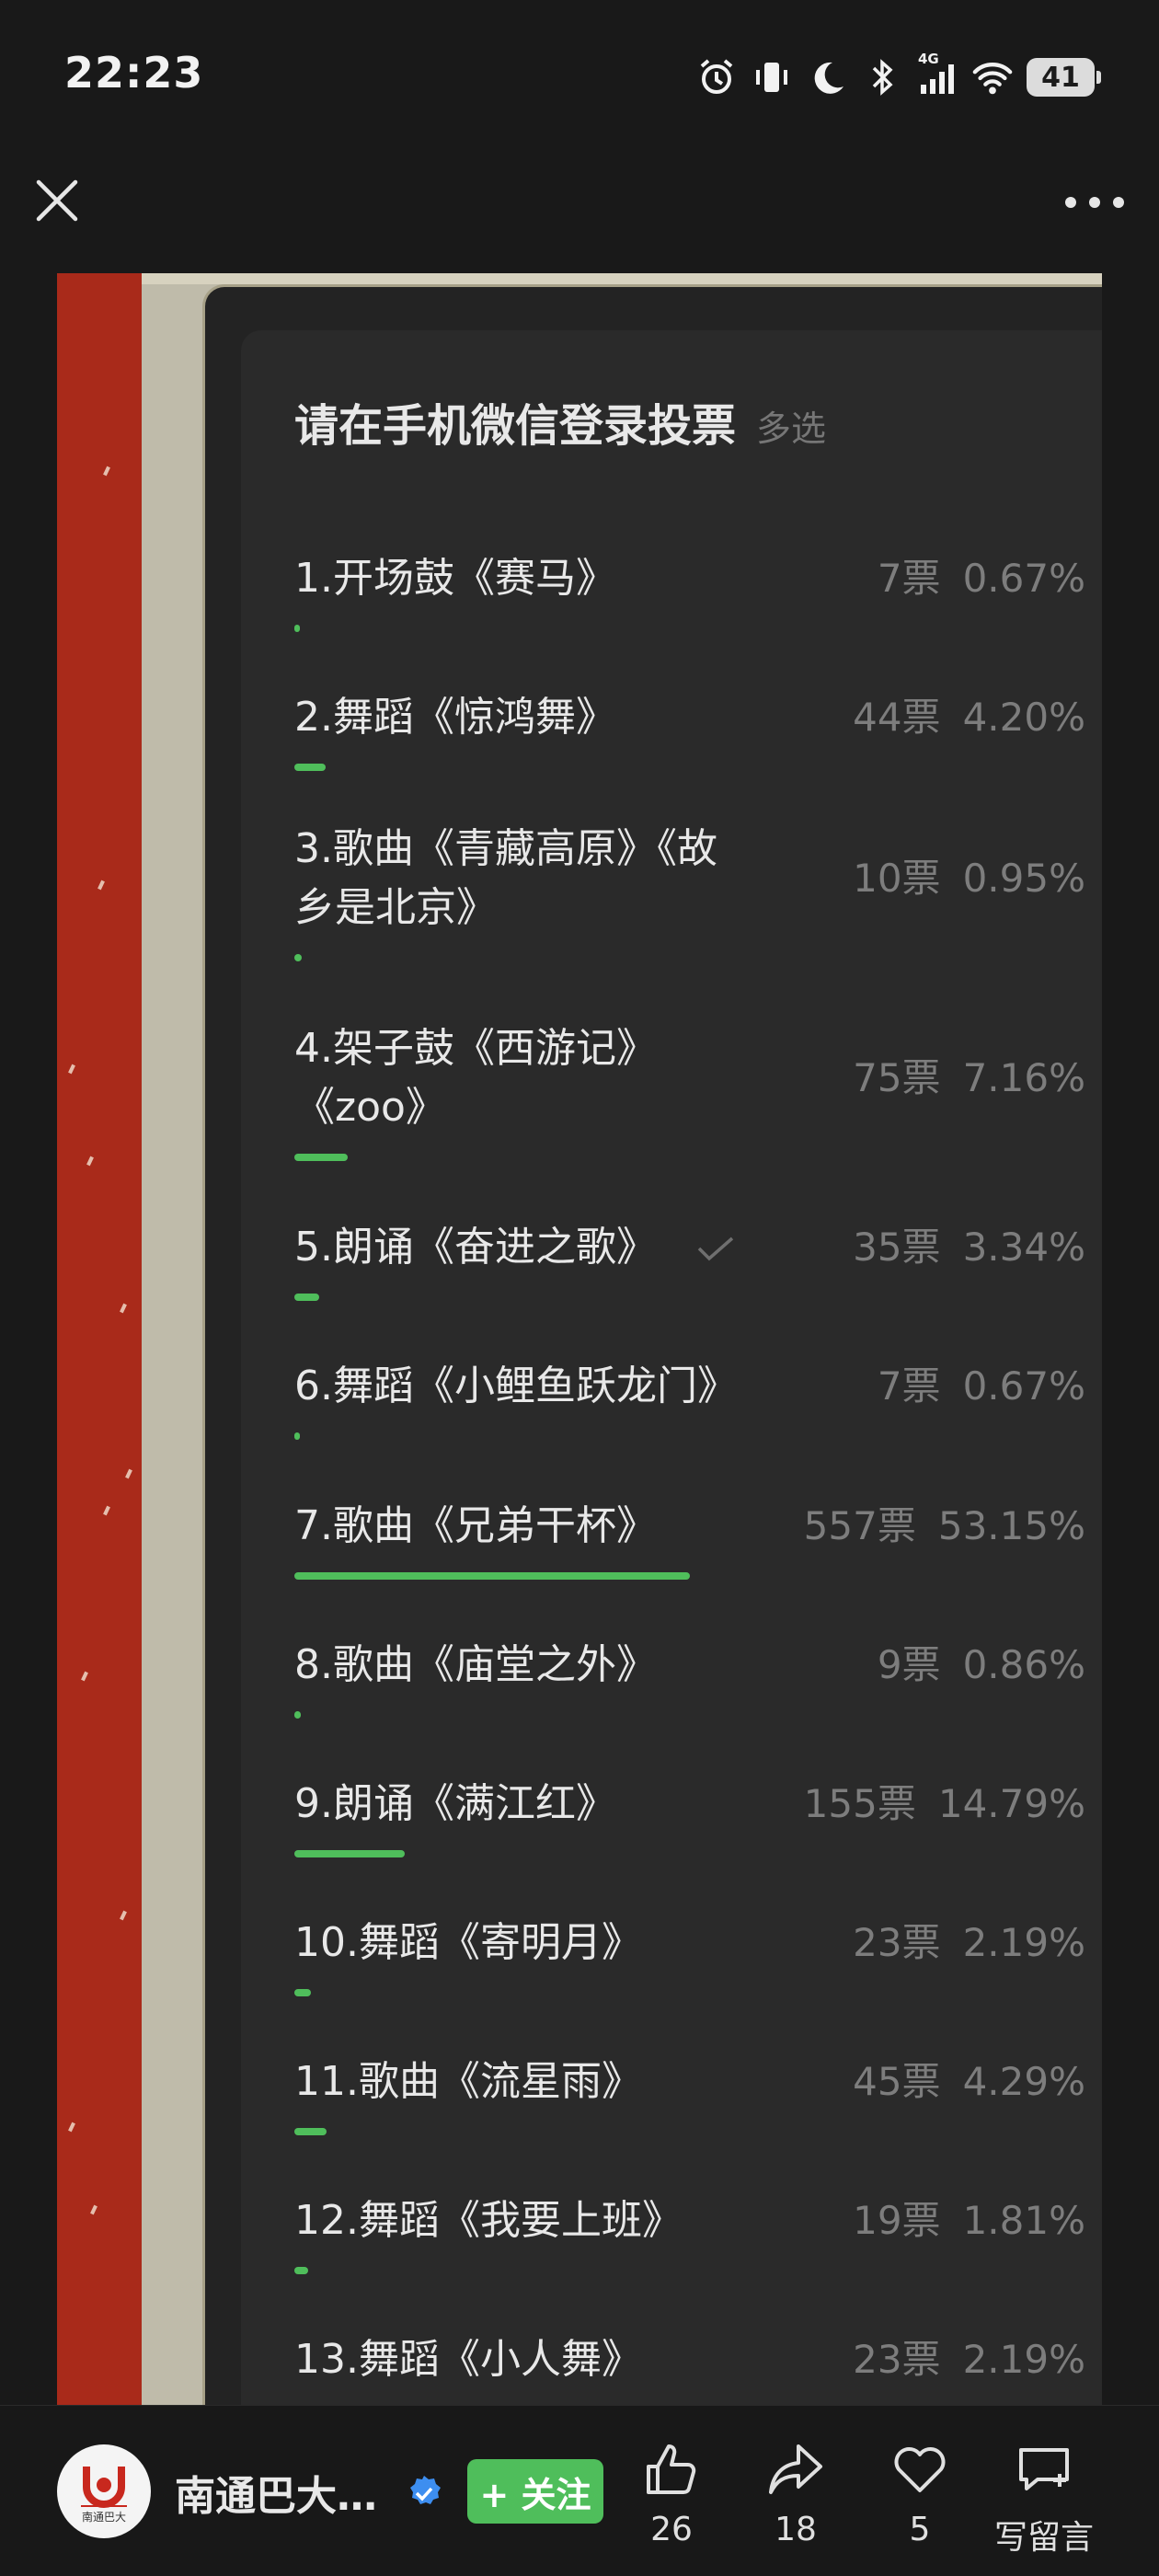 This screenshot has width=1159, height=2576. What do you see at coordinates (791, 428) in the screenshot?
I see `multi-select-label: 多选` at bounding box center [791, 428].